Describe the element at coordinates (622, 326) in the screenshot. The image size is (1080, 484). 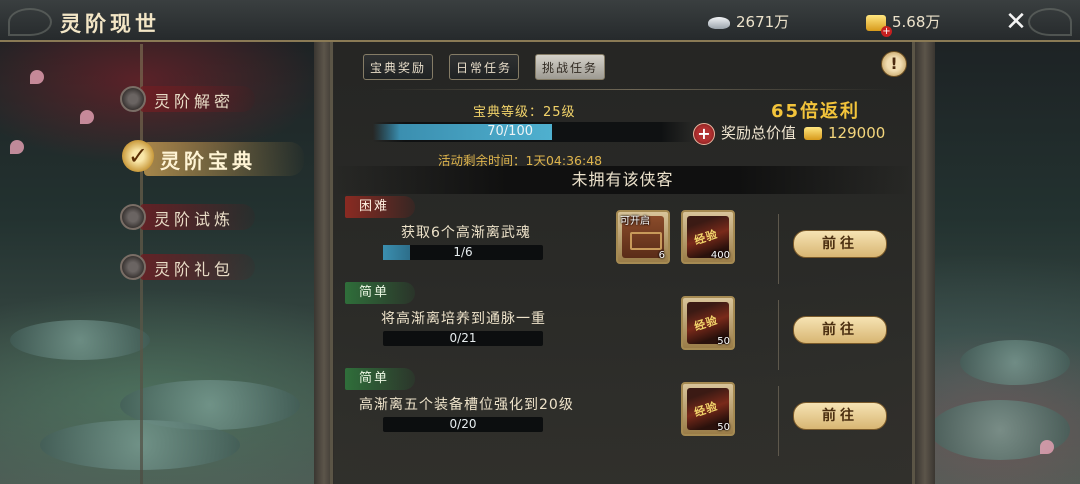
I see `task-row: 简单 将高渐离培养到通脉一重 0/21 50 前往` at that location.